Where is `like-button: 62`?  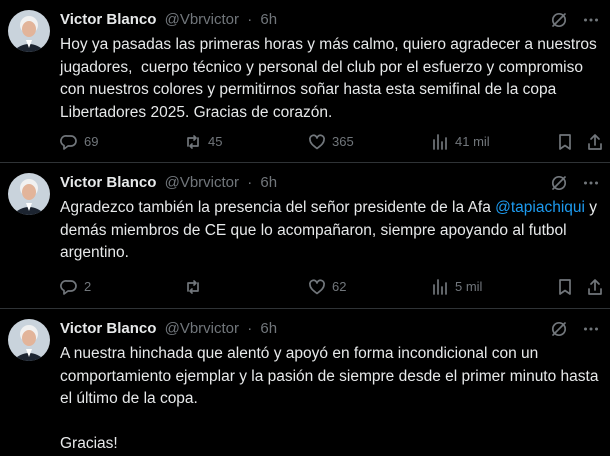
like-button: 62 is located at coordinates (327, 287).